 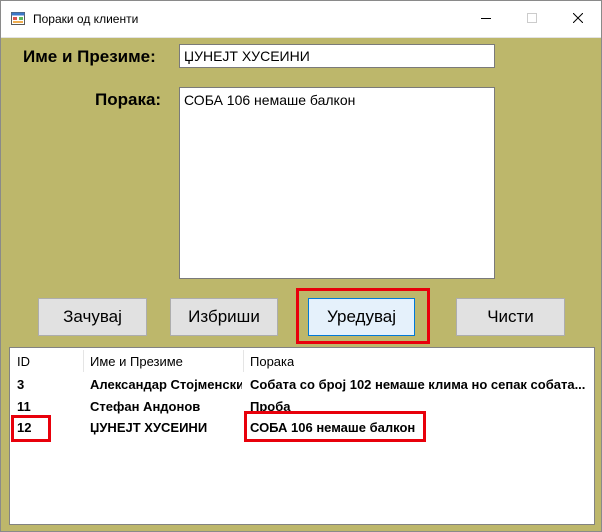 What do you see at coordinates (31, 428) in the screenshot?
I see `id-cell-highlight` at bounding box center [31, 428].